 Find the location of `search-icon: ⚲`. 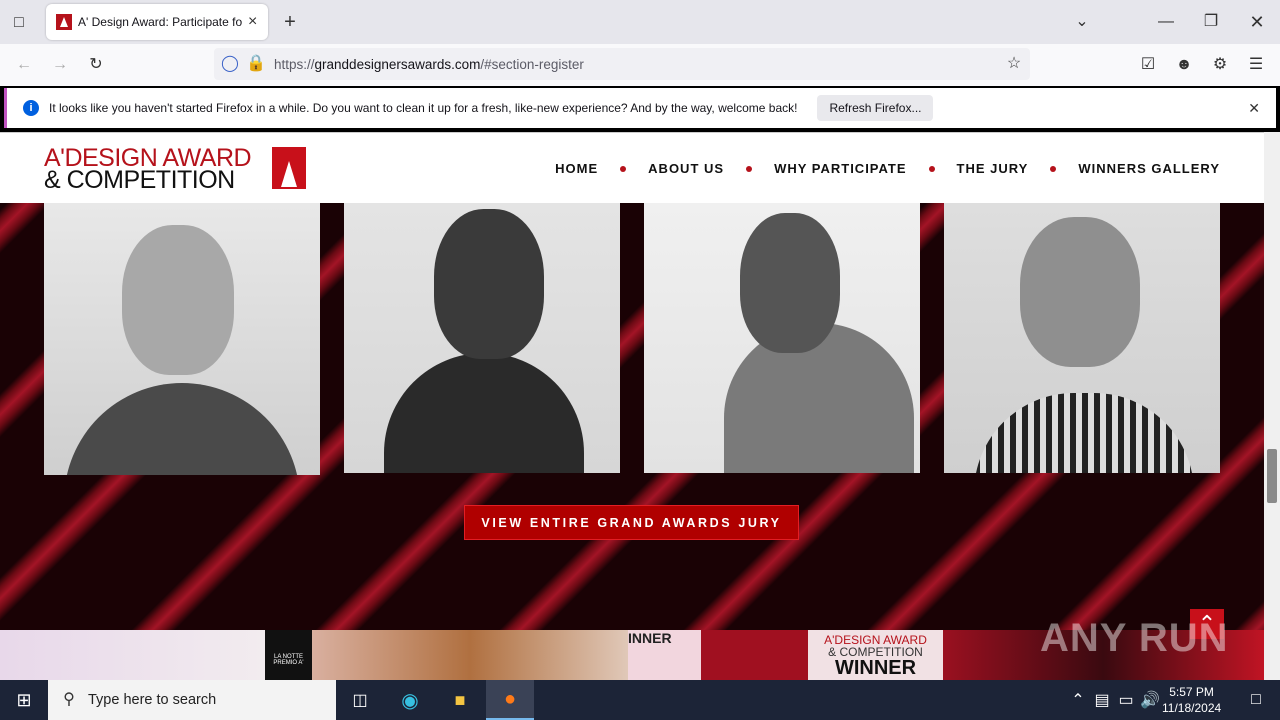

search-icon: ⚲ is located at coordinates (69, 699).